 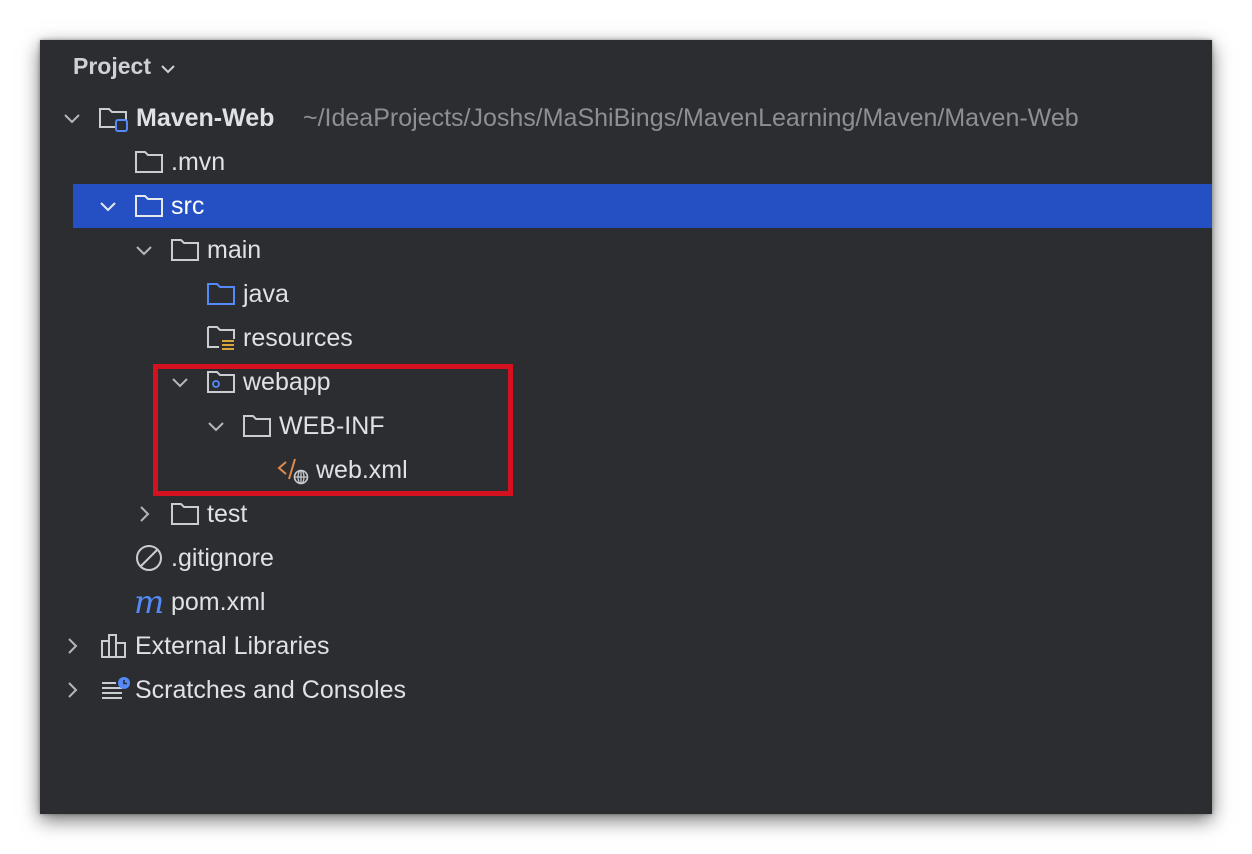 I want to click on tree-node-label: resources, so click(x=298, y=337).